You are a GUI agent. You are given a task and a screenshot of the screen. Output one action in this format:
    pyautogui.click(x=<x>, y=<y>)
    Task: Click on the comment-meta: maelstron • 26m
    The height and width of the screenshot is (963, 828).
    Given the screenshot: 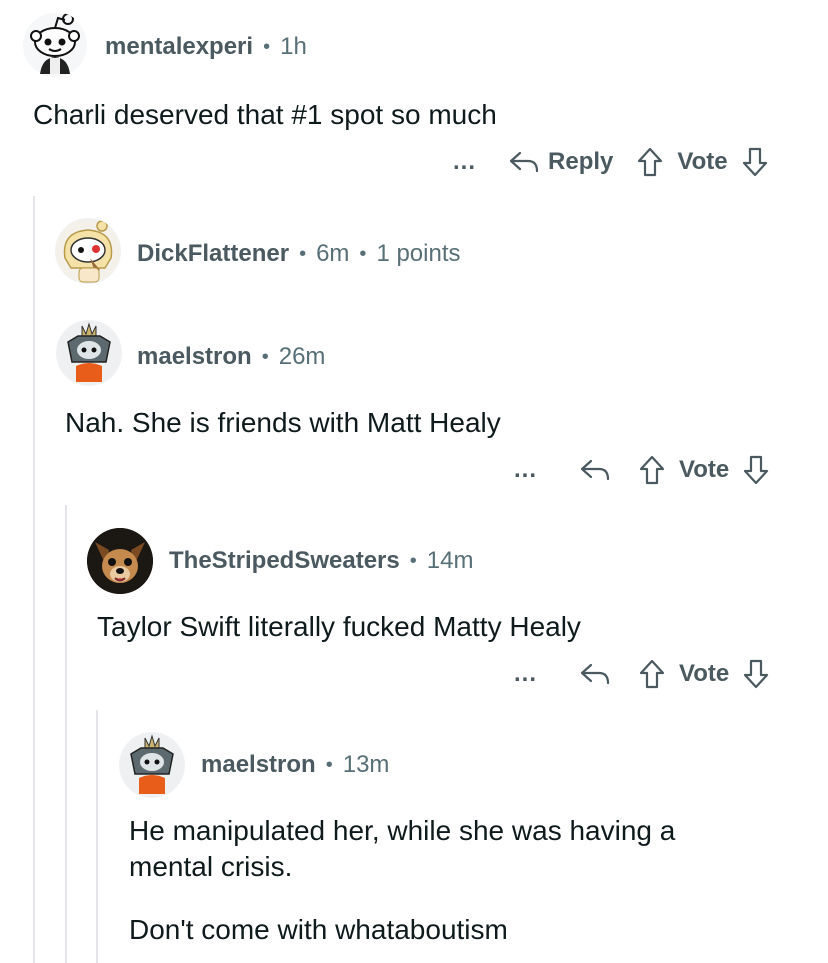 What is the action you would take?
    pyautogui.click(x=231, y=357)
    